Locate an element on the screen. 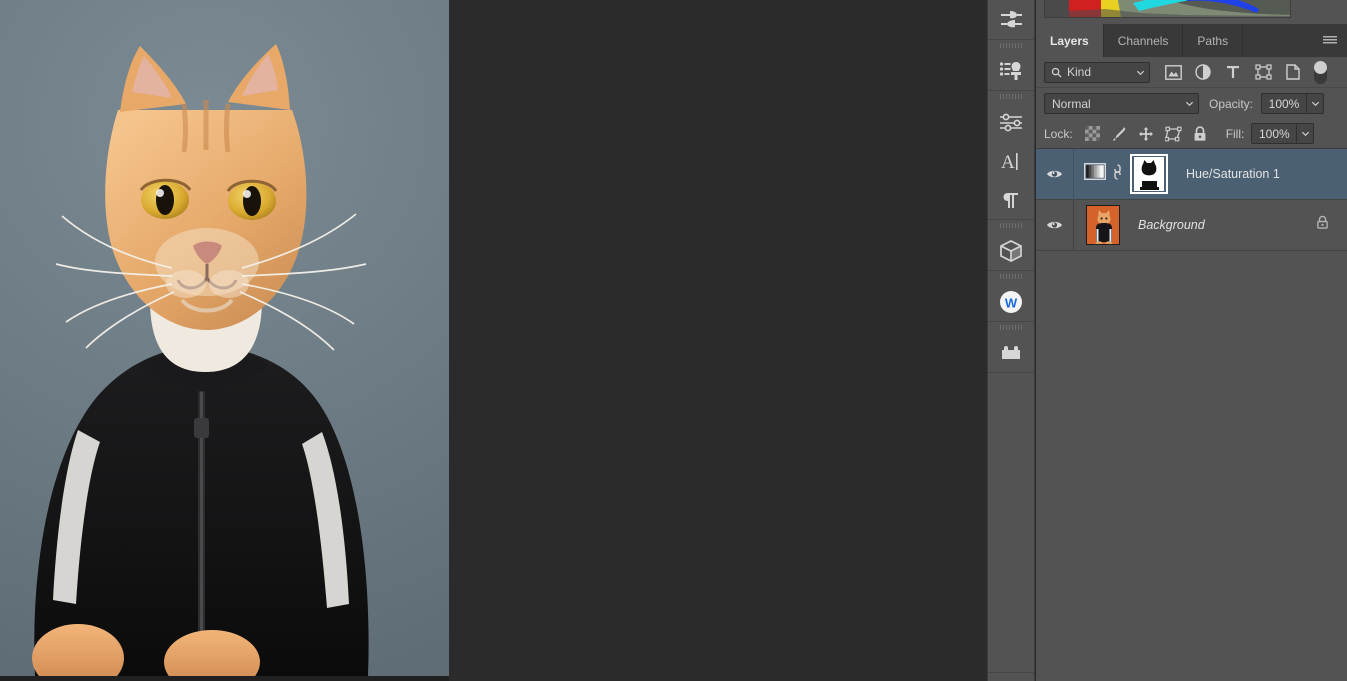 This screenshot has width=1347, height=681. collapsed-panel-rail: A W is located at coordinates (1011, 340).